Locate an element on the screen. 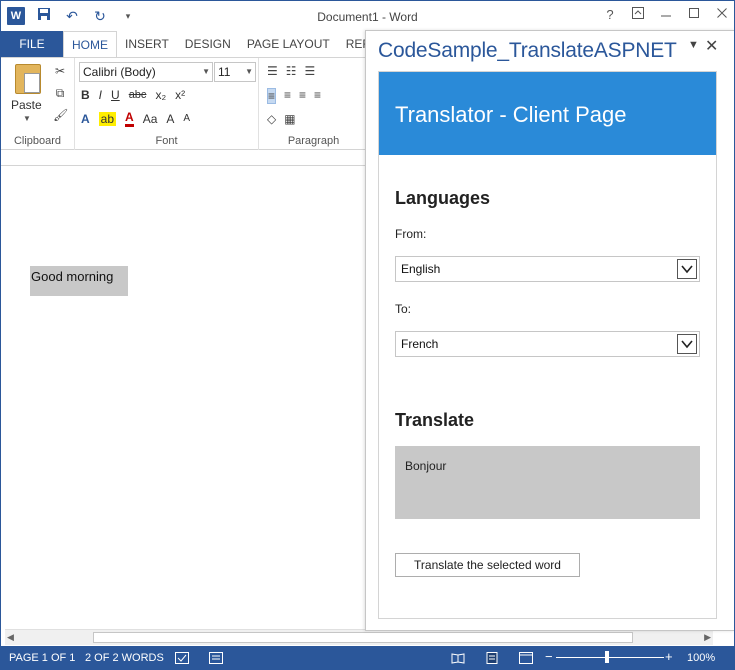 The image size is (735, 670). font-name-combo: Calibri (Body) ▼ is located at coordinates (146, 72).